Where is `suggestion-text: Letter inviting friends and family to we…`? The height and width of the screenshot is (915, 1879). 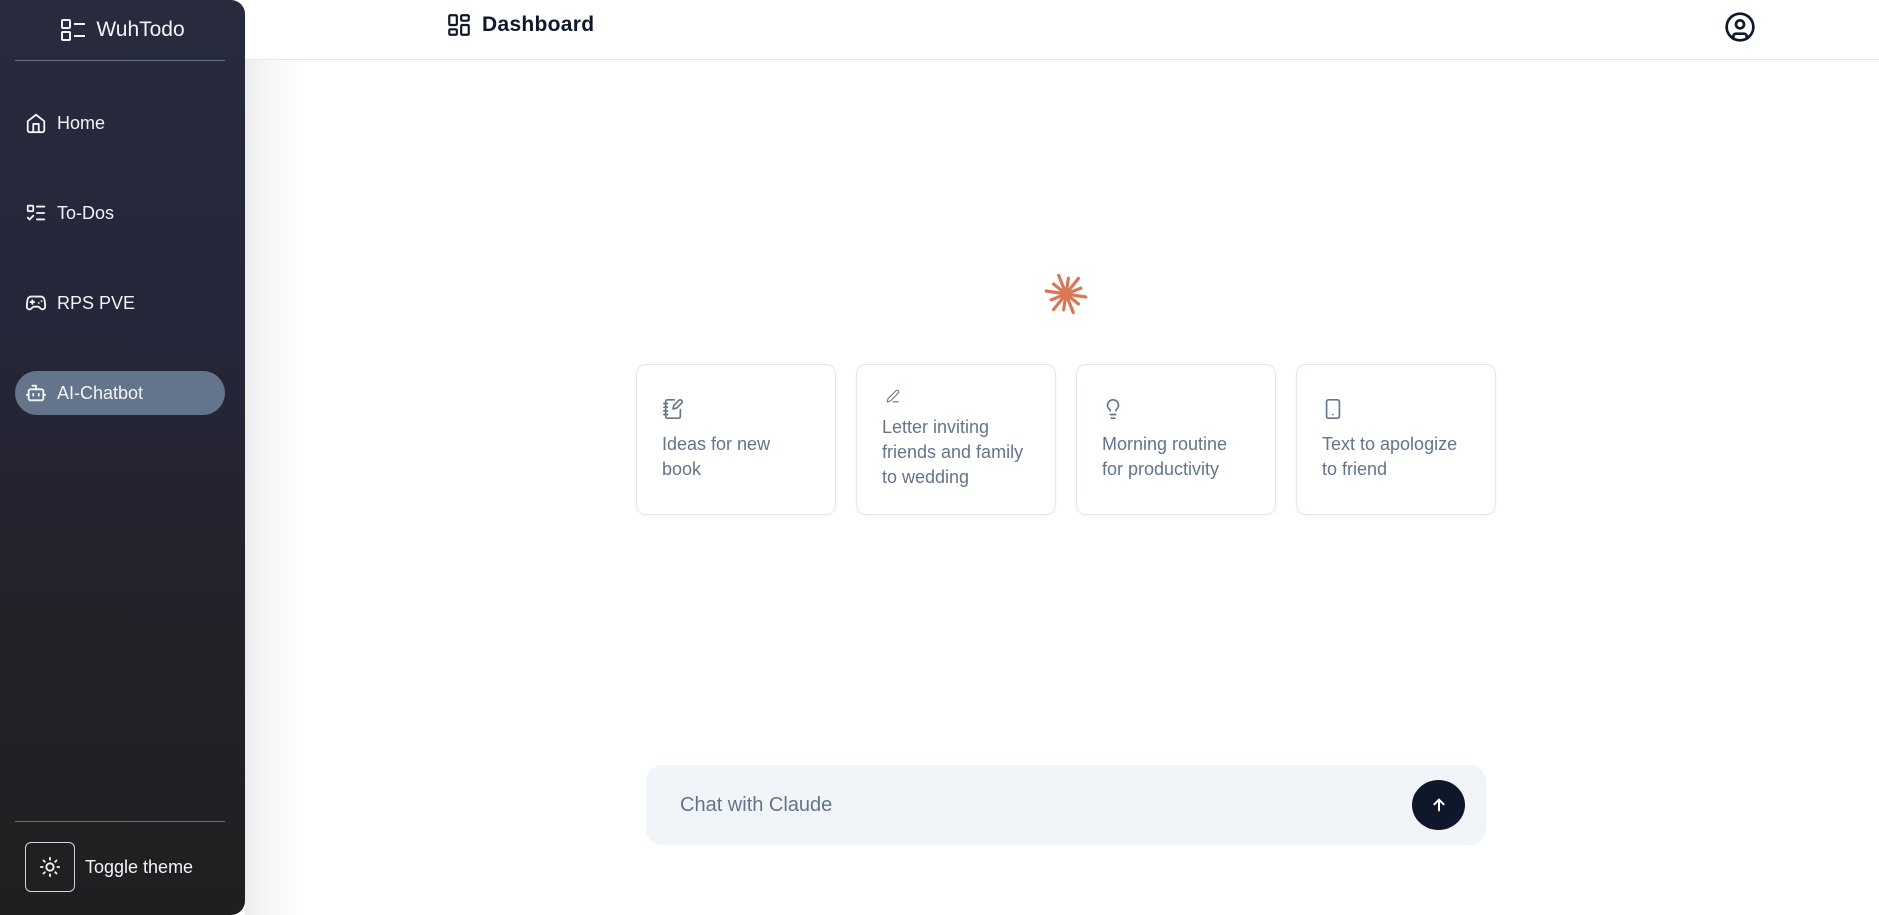
suggestion-text: Letter inviting friends and family to we… is located at coordinates (953, 452).